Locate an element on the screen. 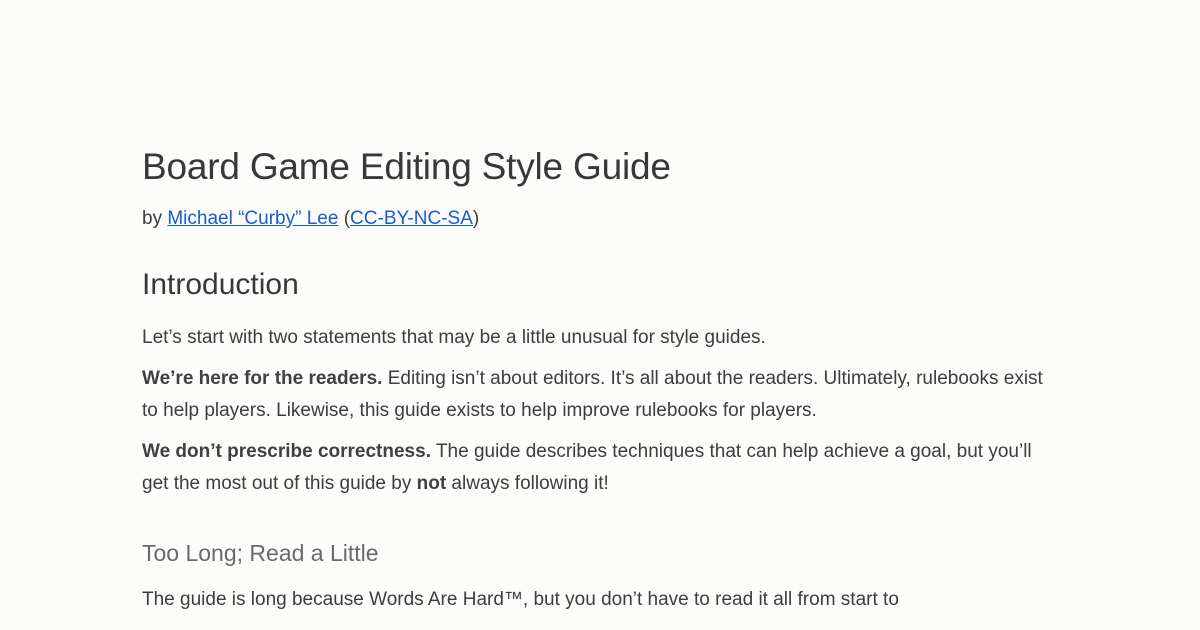 This screenshot has height=630, width=1200. intro-paragraph-3-bold: We don’t prescribe correctness. is located at coordinates (286, 451).